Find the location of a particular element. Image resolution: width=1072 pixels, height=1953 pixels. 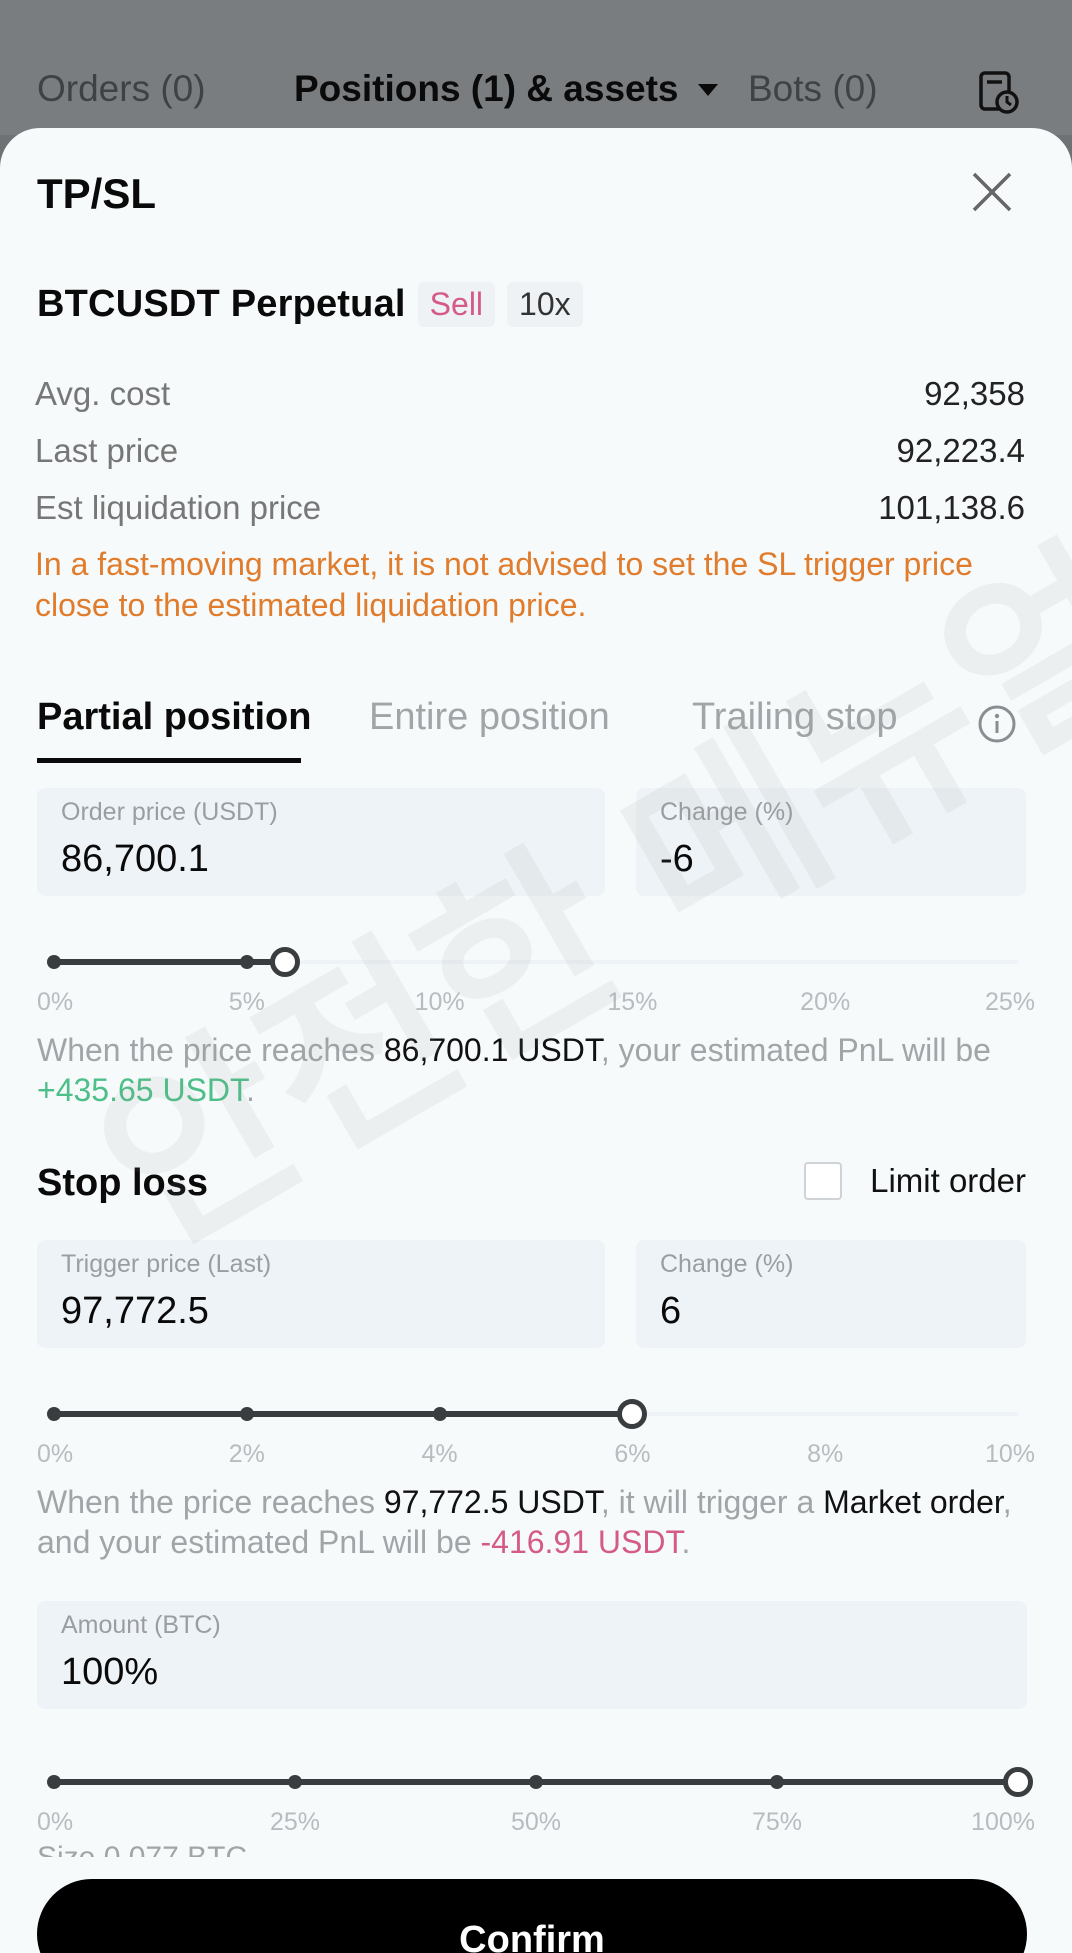

confirm-button: Confirm is located at coordinates (532, 1916).